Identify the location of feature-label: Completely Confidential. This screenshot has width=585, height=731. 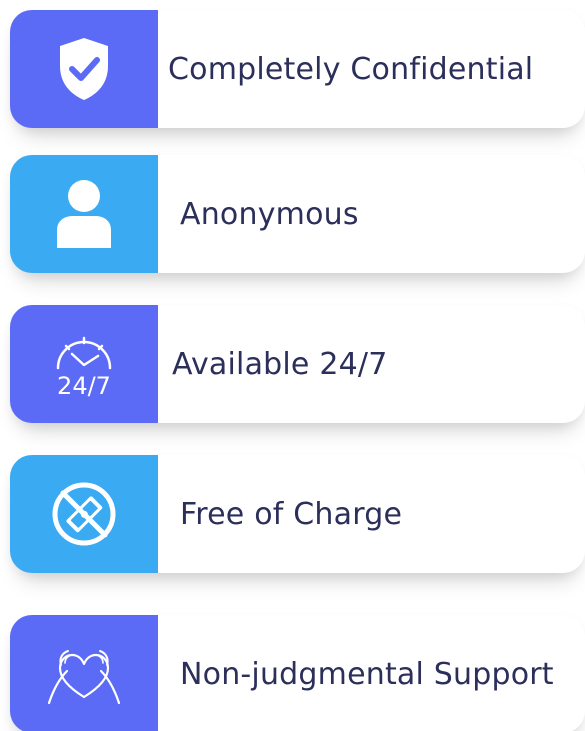
(351, 69).